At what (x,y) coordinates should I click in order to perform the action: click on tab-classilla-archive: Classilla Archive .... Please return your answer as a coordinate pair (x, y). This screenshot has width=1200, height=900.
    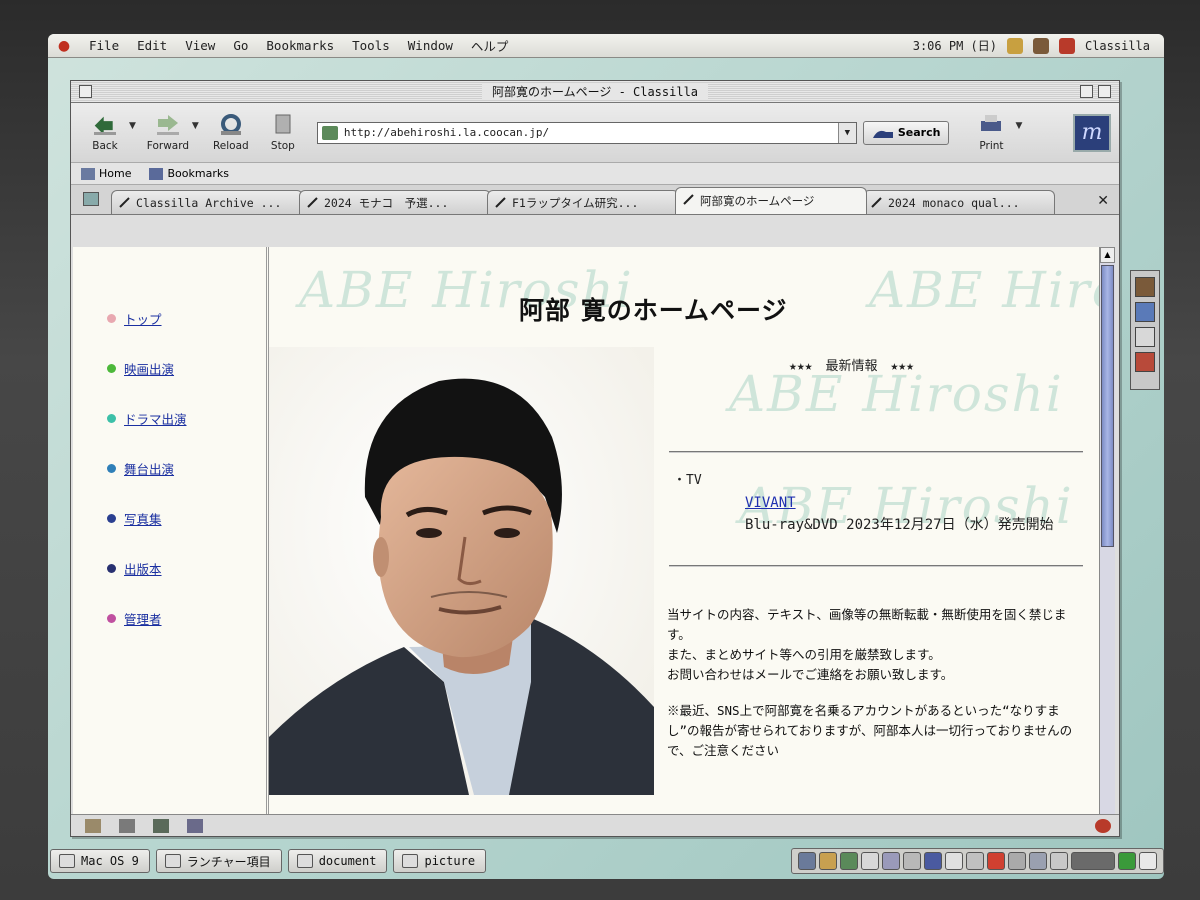
    Looking at the image, I should click on (207, 202).